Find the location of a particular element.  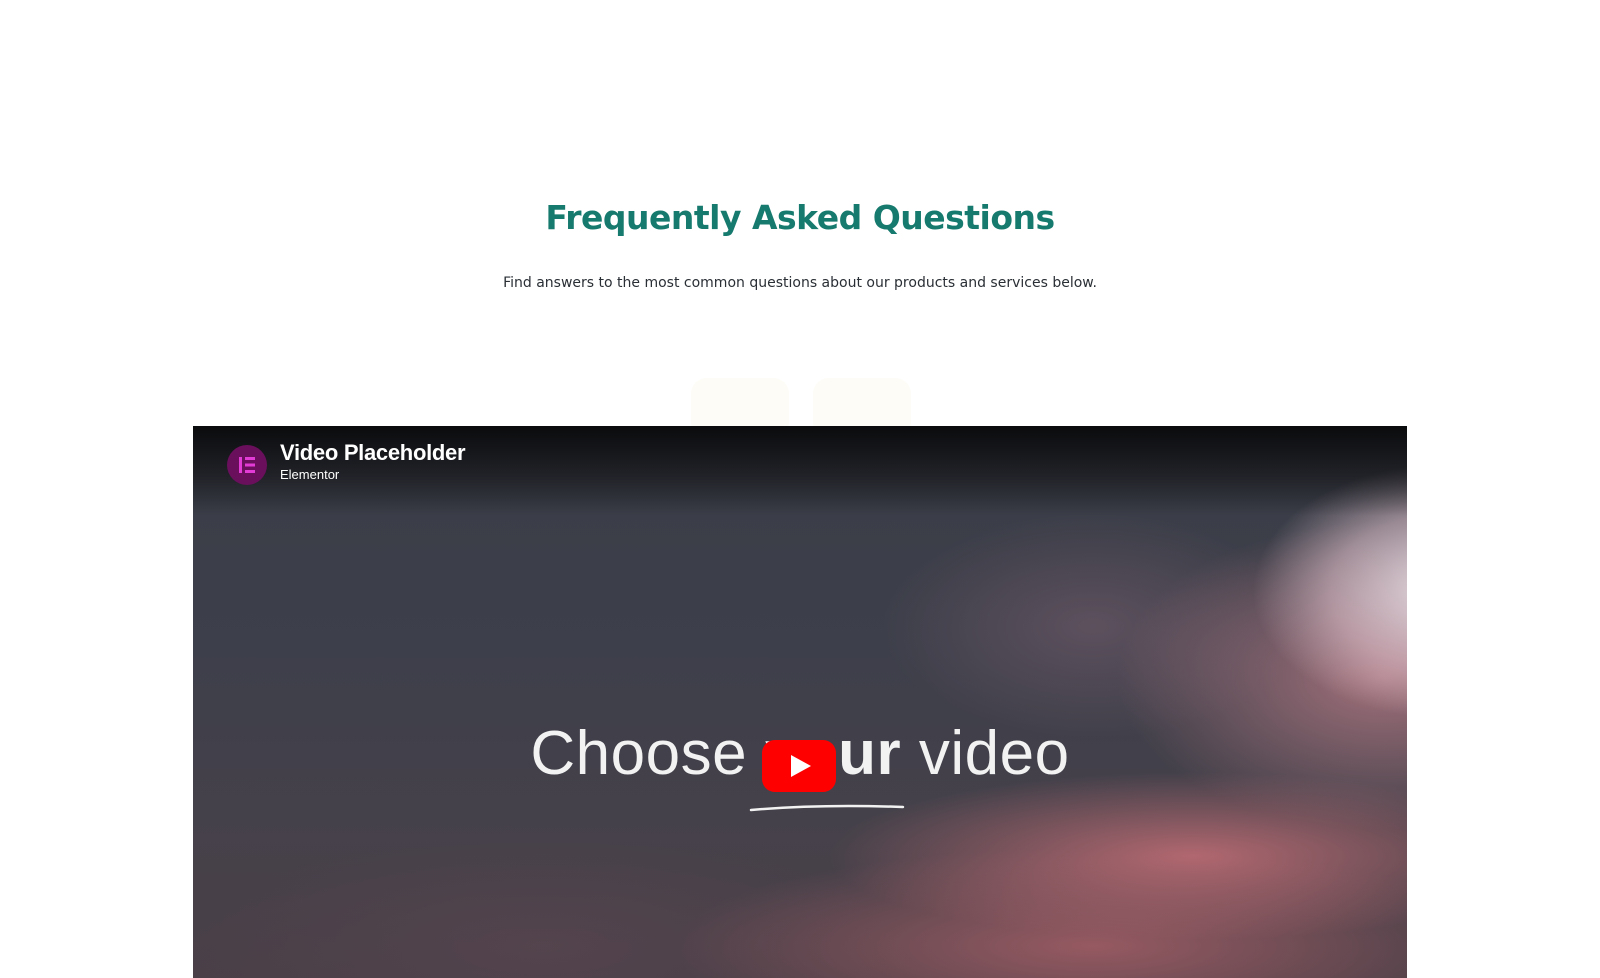

video-channel-name: Elementor is located at coordinates (309, 474).